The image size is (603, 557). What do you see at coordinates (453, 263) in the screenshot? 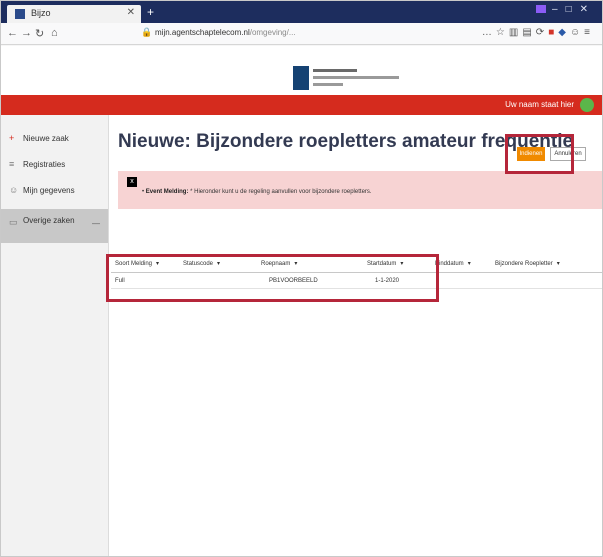
I see `column-header: Einddatum ▾` at bounding box center [453, 263].